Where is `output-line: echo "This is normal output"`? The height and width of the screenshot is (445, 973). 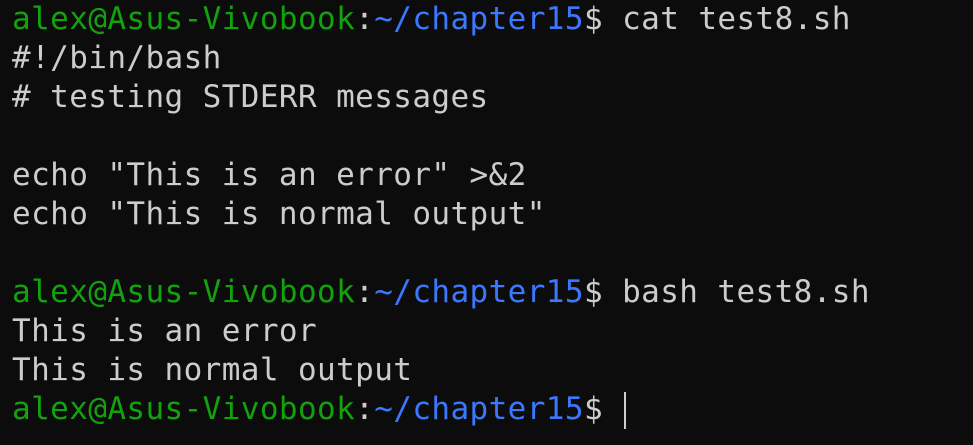
output-line: echo "This is normal output" is located at coordinates (279, 214).